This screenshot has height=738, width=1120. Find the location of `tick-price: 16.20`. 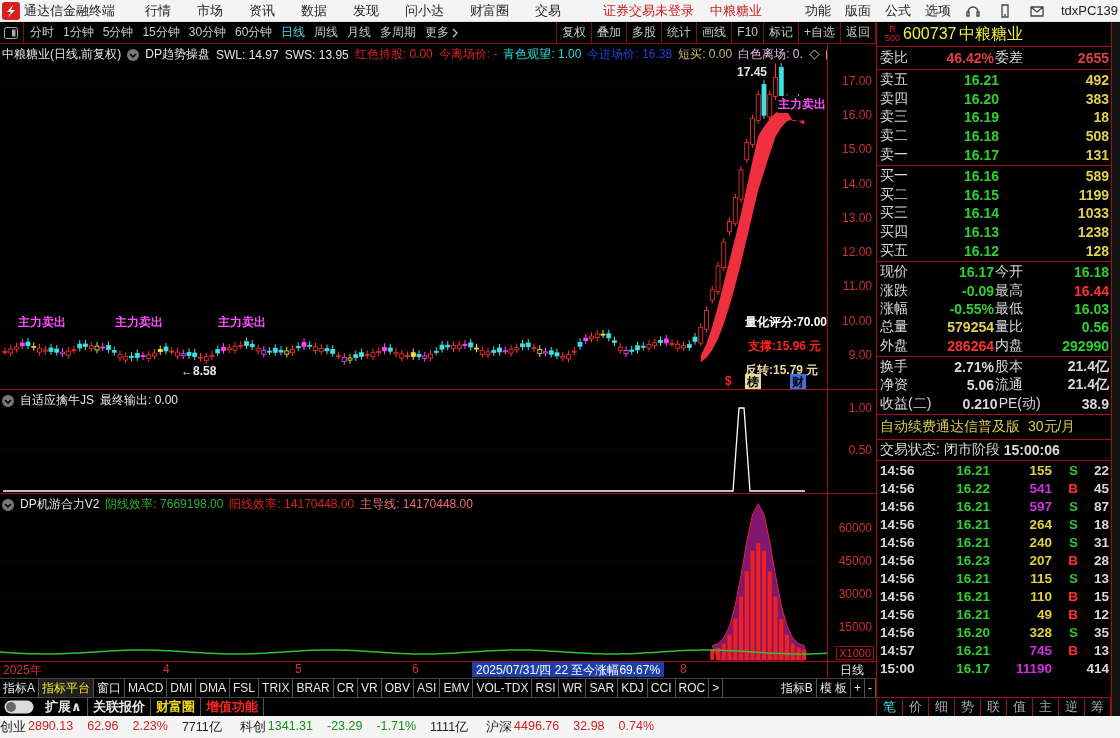

tick-price: 16.20 is located at coordinates (972, 632).